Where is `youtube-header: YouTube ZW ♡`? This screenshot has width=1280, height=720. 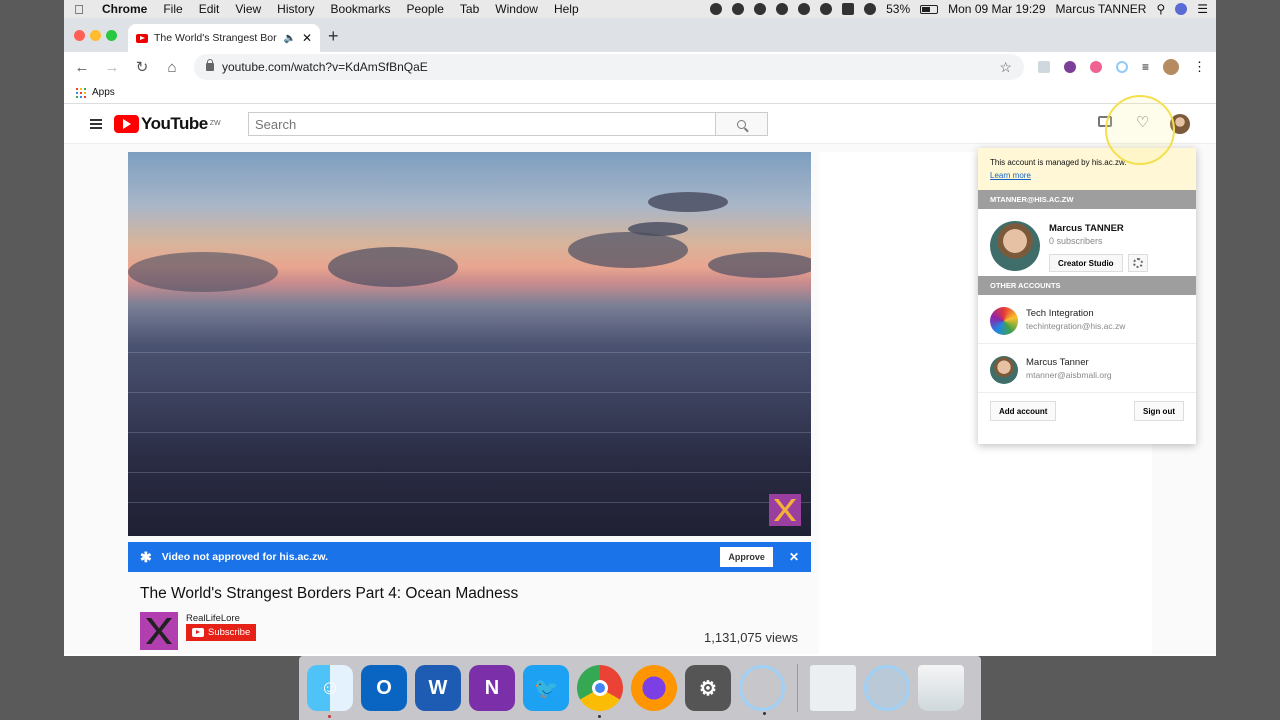
youtube-header: YouTube ZW ♡ is located at coordinates (640, 124).